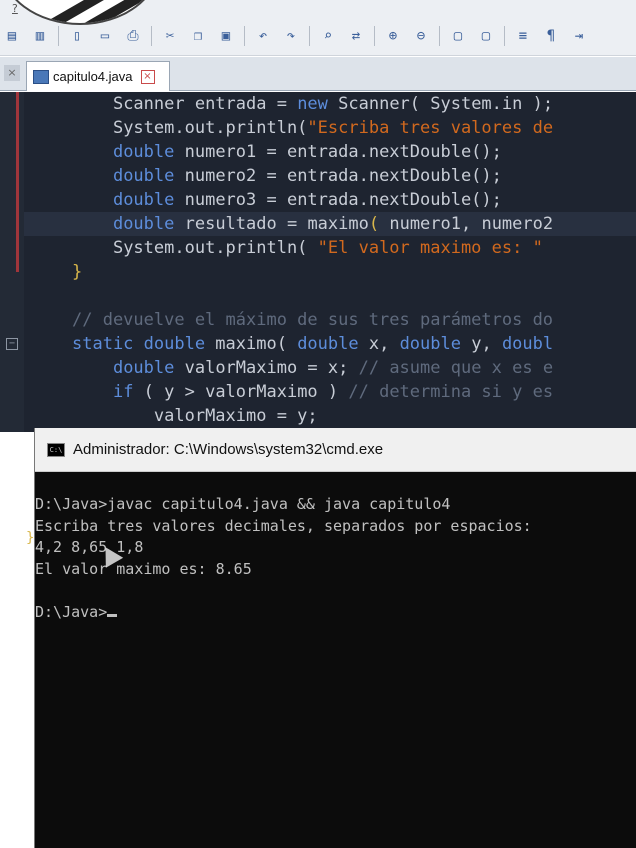 The height and width of the screenshot is (848, 636). Describe the element at coordinates (379, 224) in the screenshot. I see `code-token: (` at that location.